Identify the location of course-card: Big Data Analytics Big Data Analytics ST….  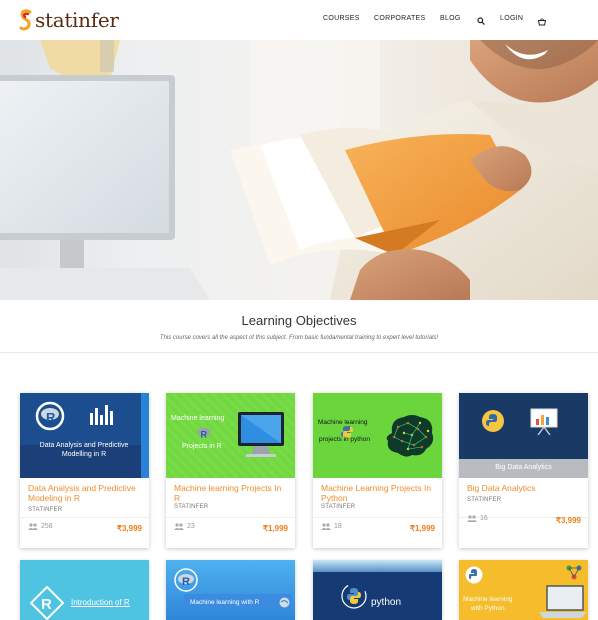
(523, 470).